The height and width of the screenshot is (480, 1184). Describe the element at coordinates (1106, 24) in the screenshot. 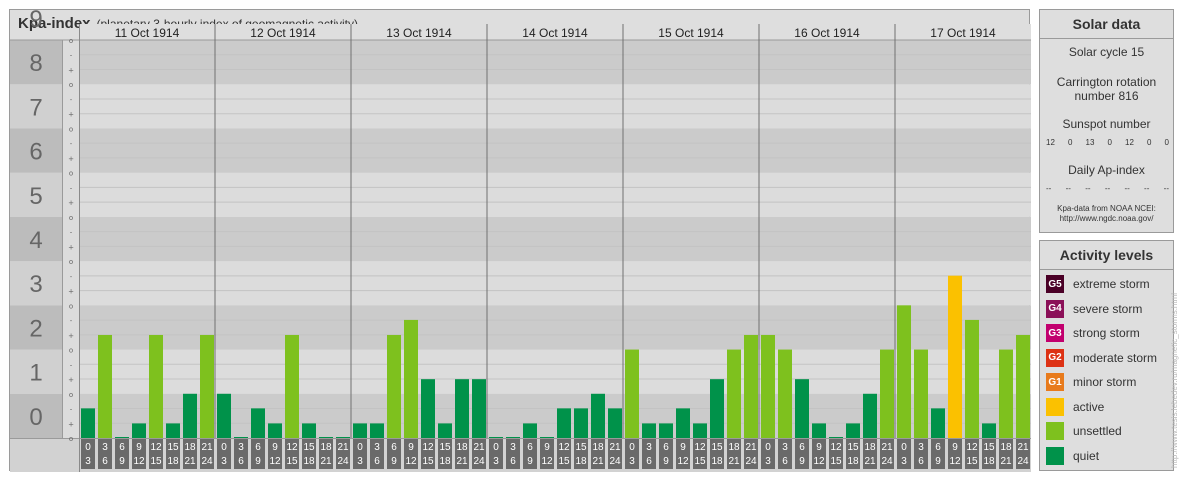

I see `solar-data-title: Solar data` at that location.